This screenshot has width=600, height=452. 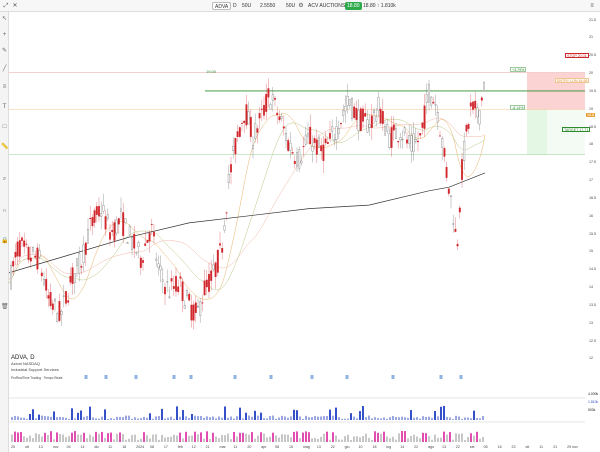 What do you see at coordinates (4, 147) in the screenshot?
I see `ruler-icon: 📏` at bounding box center [4, 147].